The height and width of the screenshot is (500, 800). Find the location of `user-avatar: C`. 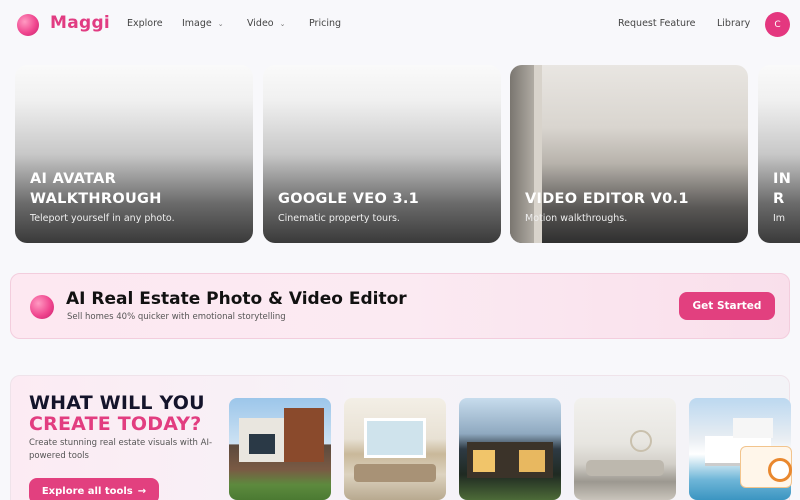

user-avatar: C is located at coordinates (777, 24).